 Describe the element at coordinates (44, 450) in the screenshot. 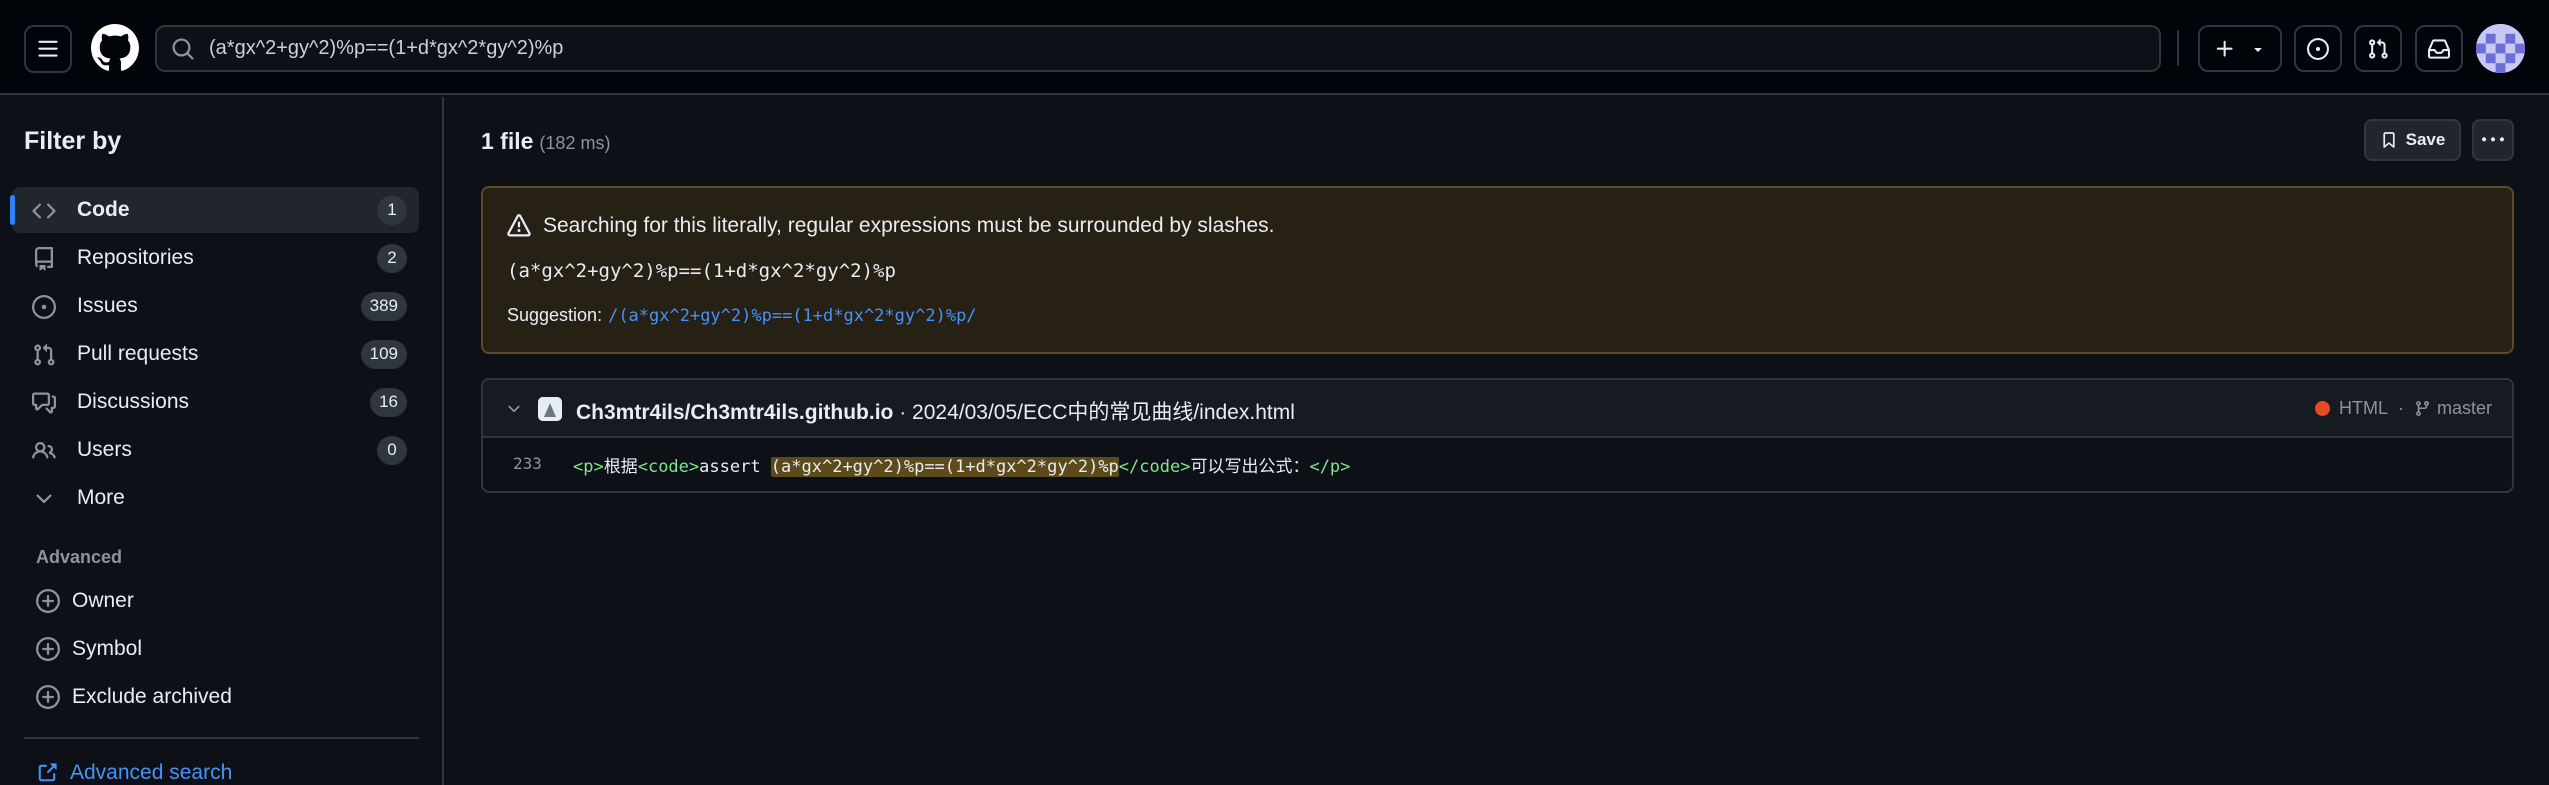

I see `people-icon` at that location.